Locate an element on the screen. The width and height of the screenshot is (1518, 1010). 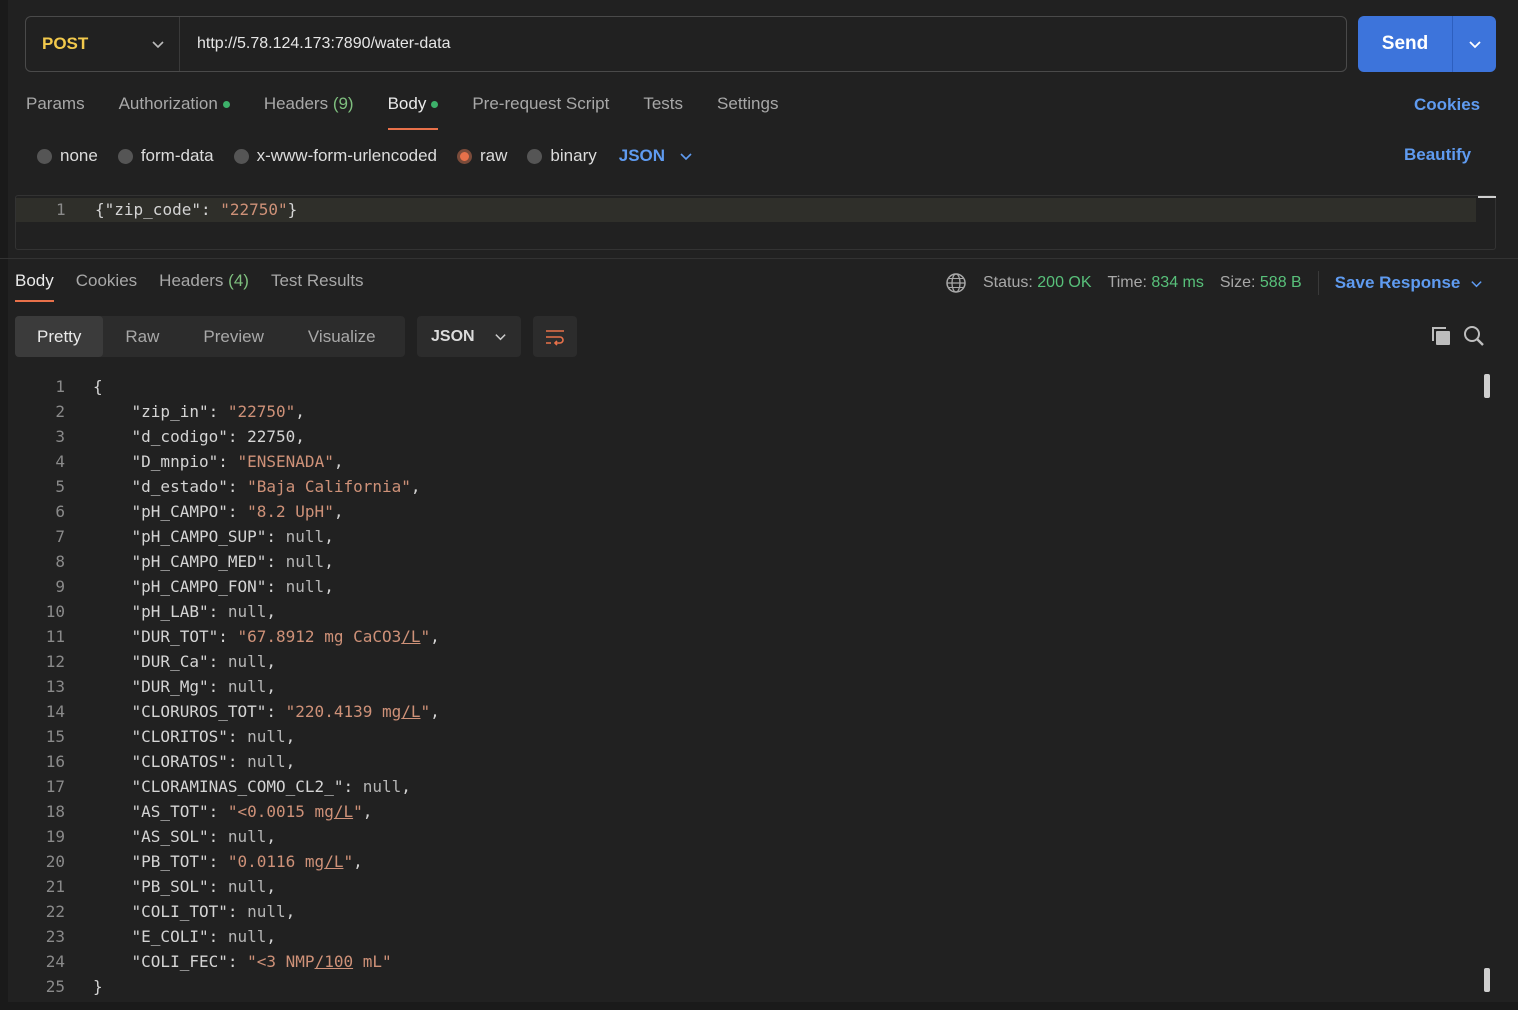
radio-form-data-label: form-data is located at coordinates (177, 155).